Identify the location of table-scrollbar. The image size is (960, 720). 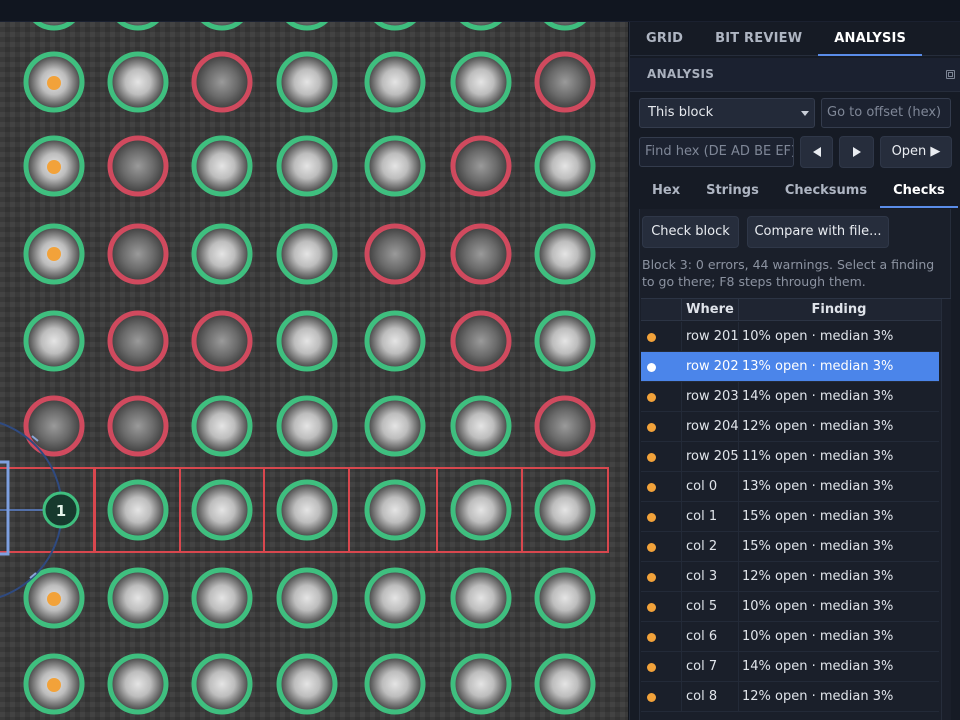
(946, 509).